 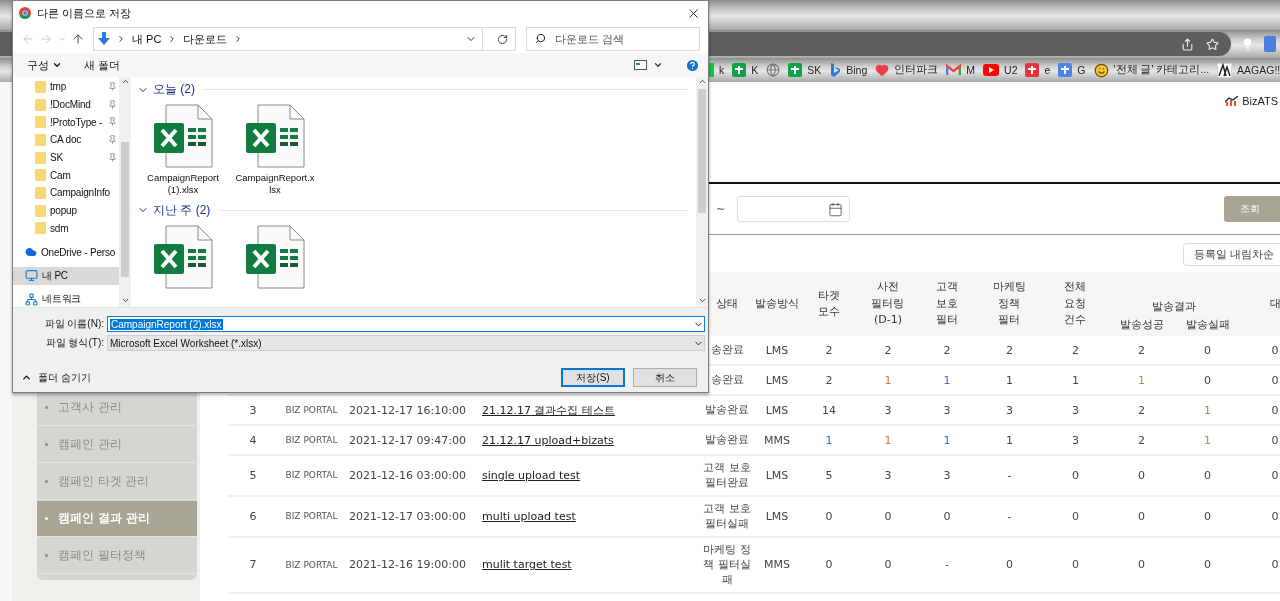 I want to click on nav-item: 네트워크, so click(x=66, y=298).